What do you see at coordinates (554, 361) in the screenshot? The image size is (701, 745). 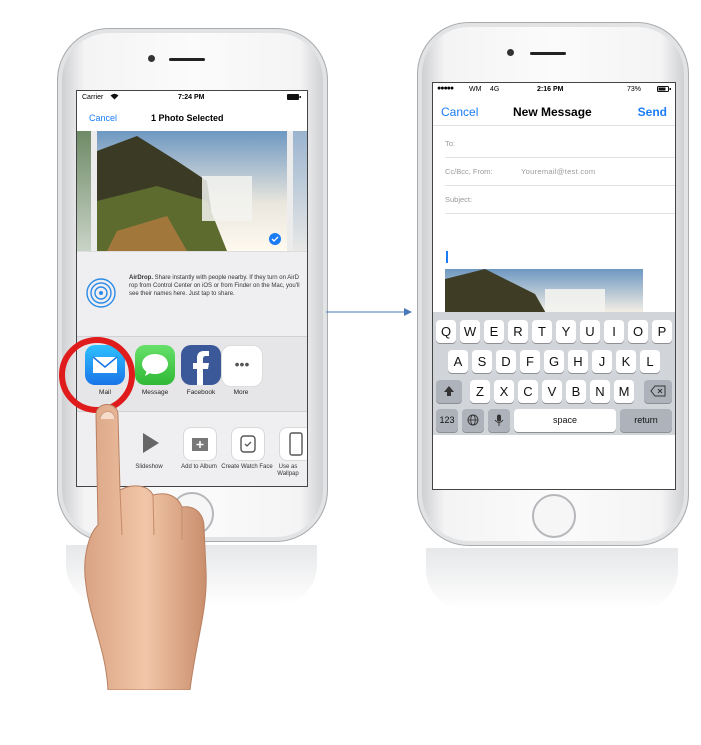 I see `key-g: G` at bounding box center [554, 361].